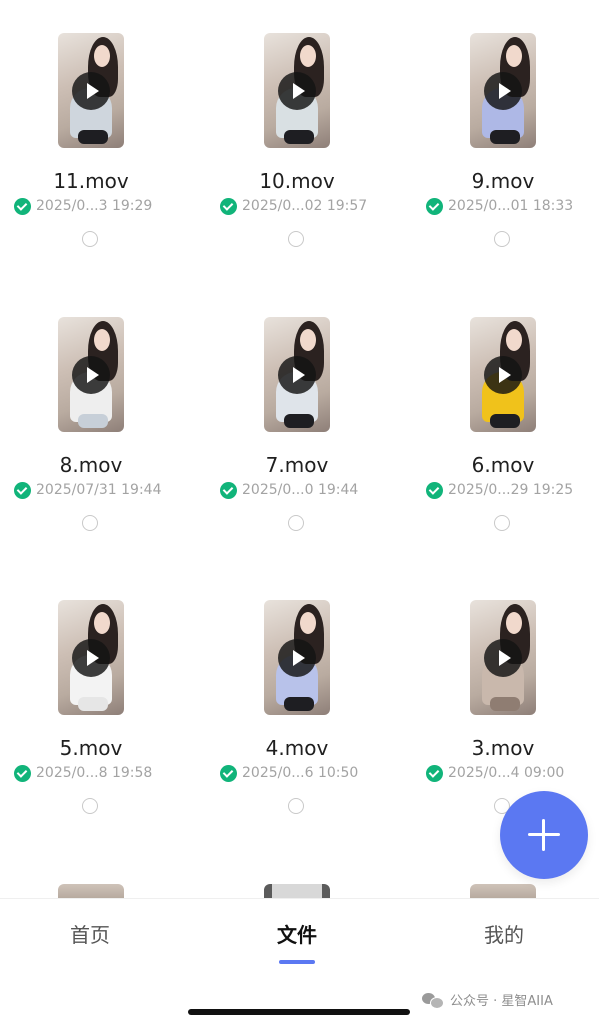  Describe the element at coordinates (100, 130) in the screenshot. I see `file-item: 11.mov 2025/0...3 19:29` at that location.